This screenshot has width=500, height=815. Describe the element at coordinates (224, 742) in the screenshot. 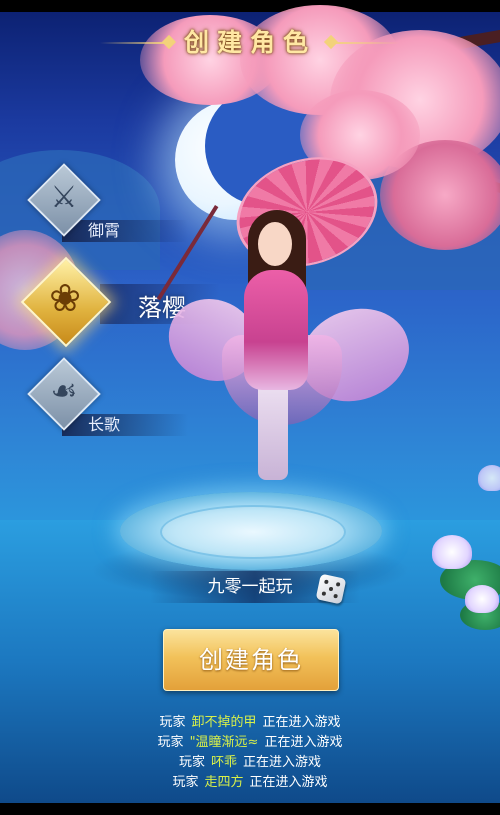

I see `ticker-player-name: "温瞳渐远≈` at that location.